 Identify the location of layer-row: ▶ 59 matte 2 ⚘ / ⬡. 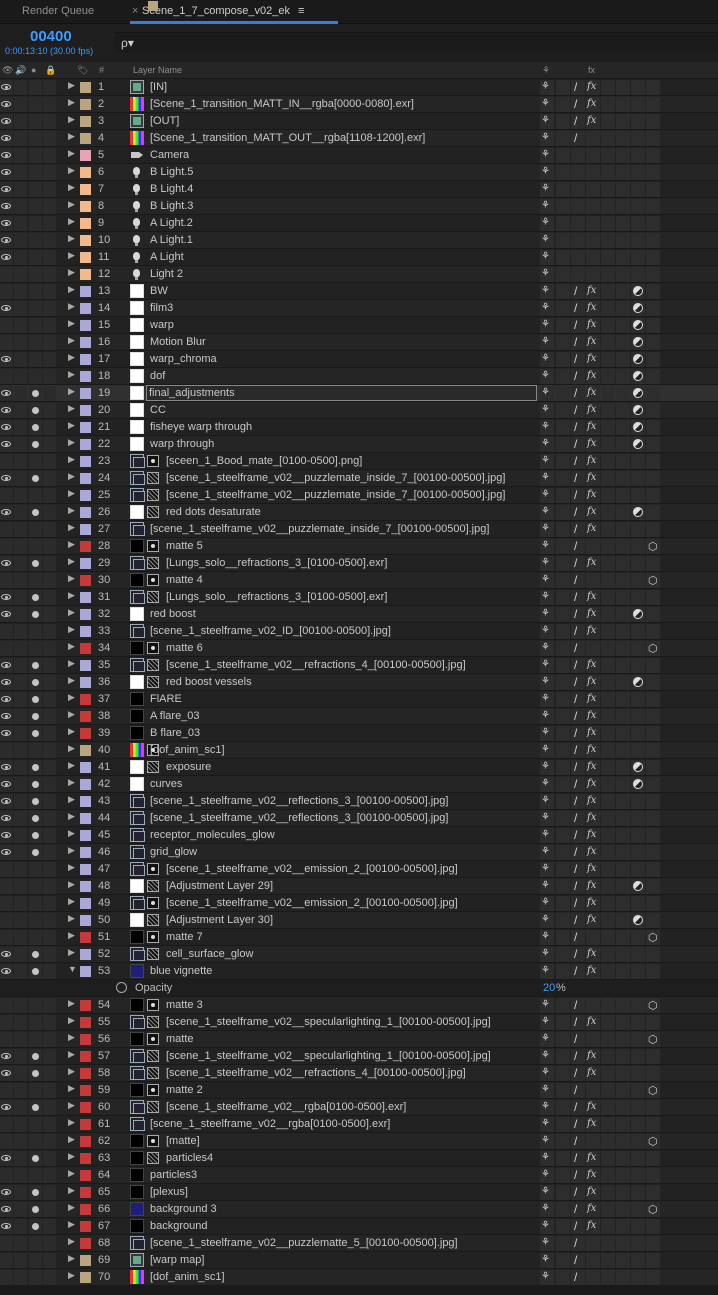
(359, 1090).